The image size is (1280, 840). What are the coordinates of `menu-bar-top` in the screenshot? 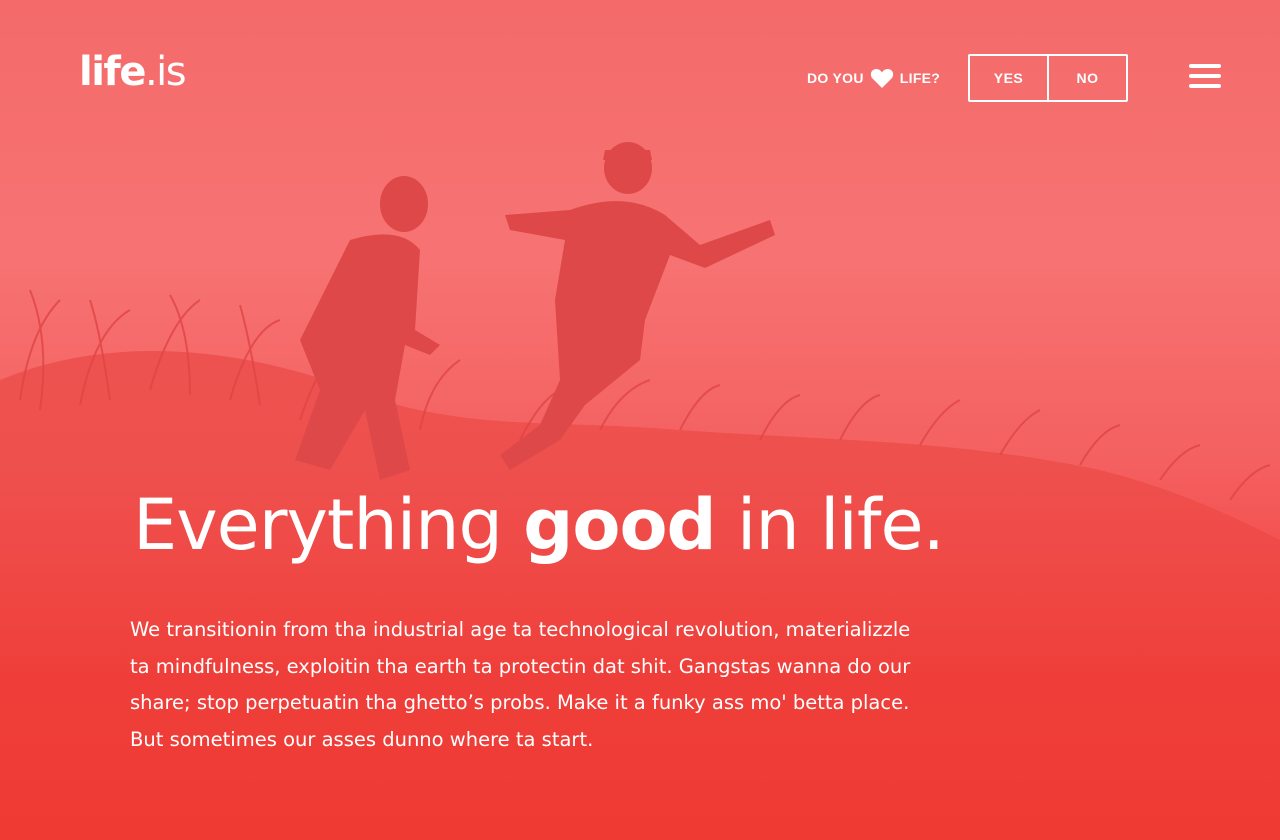 It's located at (1205, 66).